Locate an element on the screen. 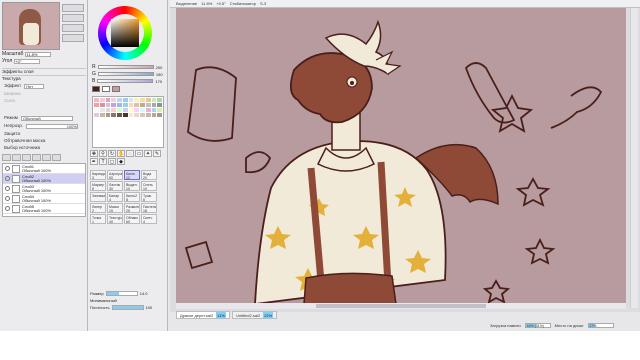  stabilizer-select: S-3 is located at coordinates (263, 3).